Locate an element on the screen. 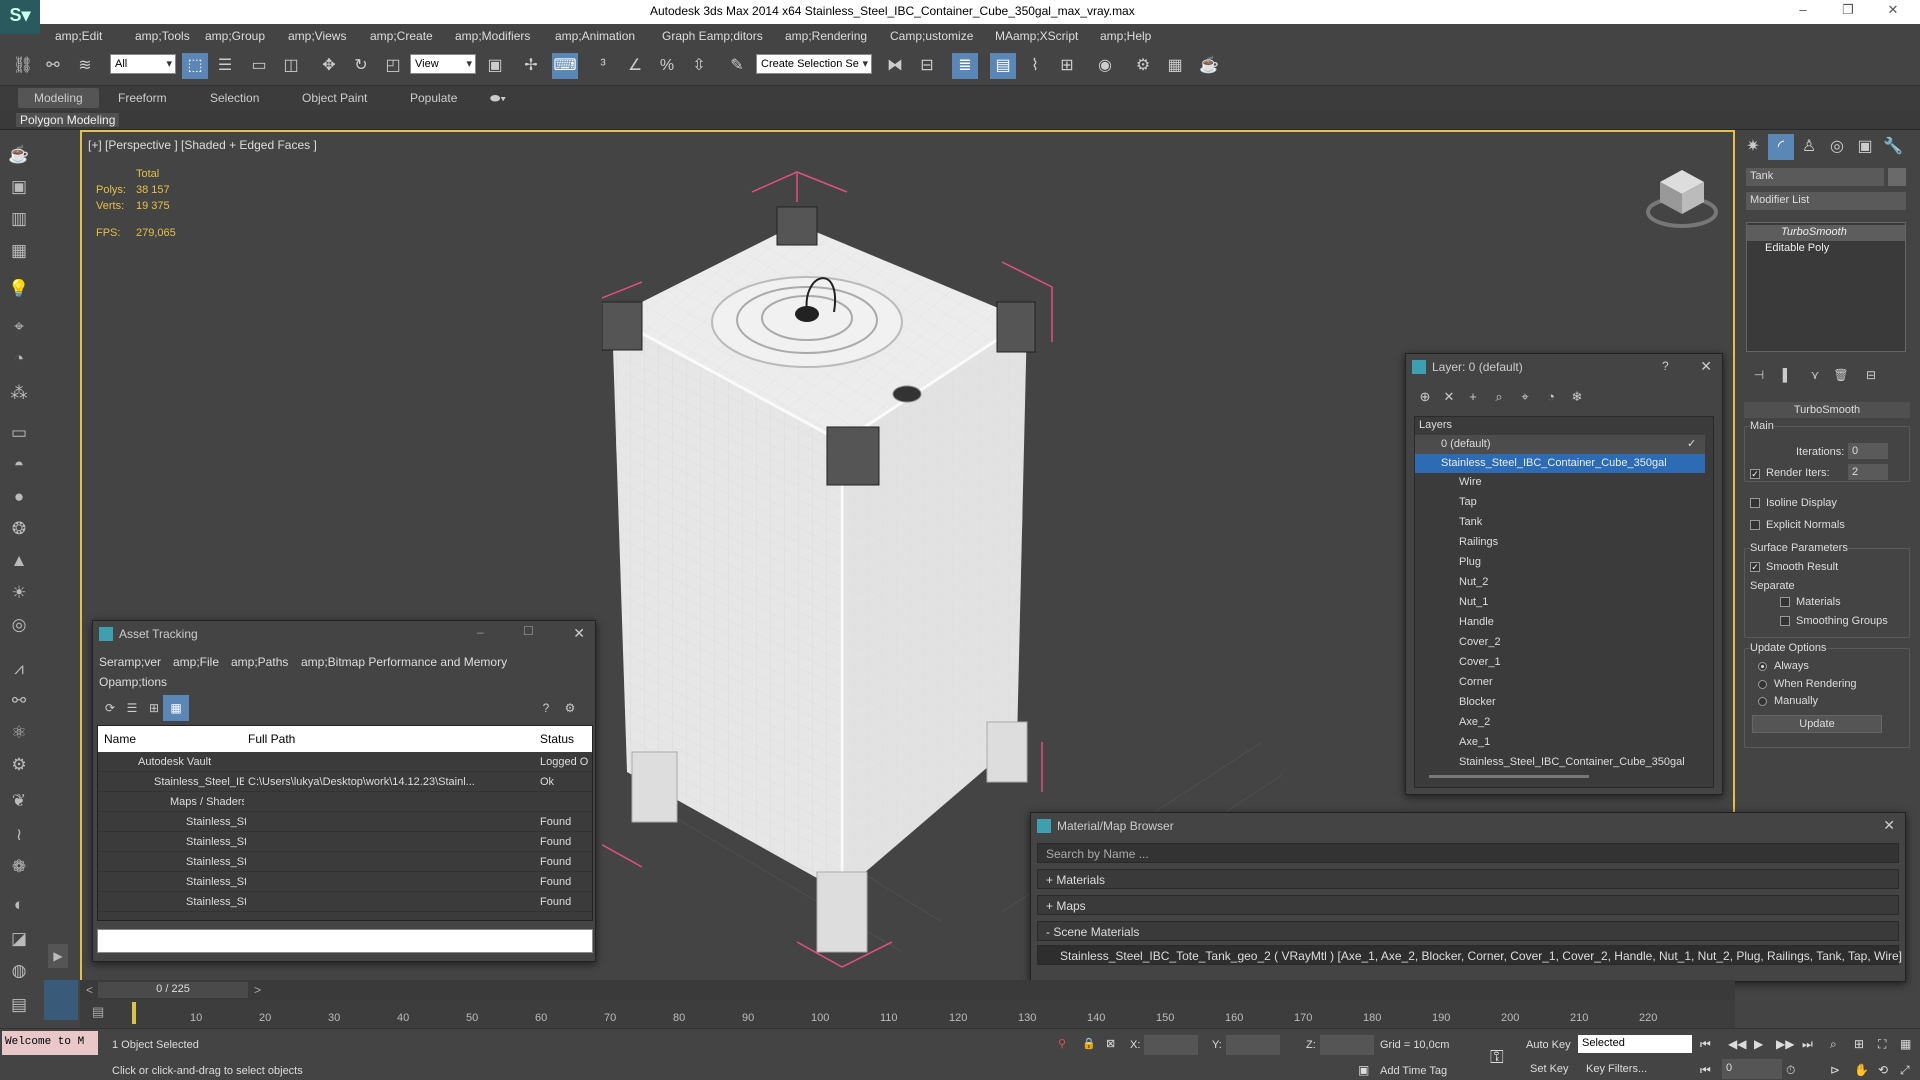 The width and height of the screenshot is (1920, 1080). help-icon: ? is located at coordinates (546, 708).